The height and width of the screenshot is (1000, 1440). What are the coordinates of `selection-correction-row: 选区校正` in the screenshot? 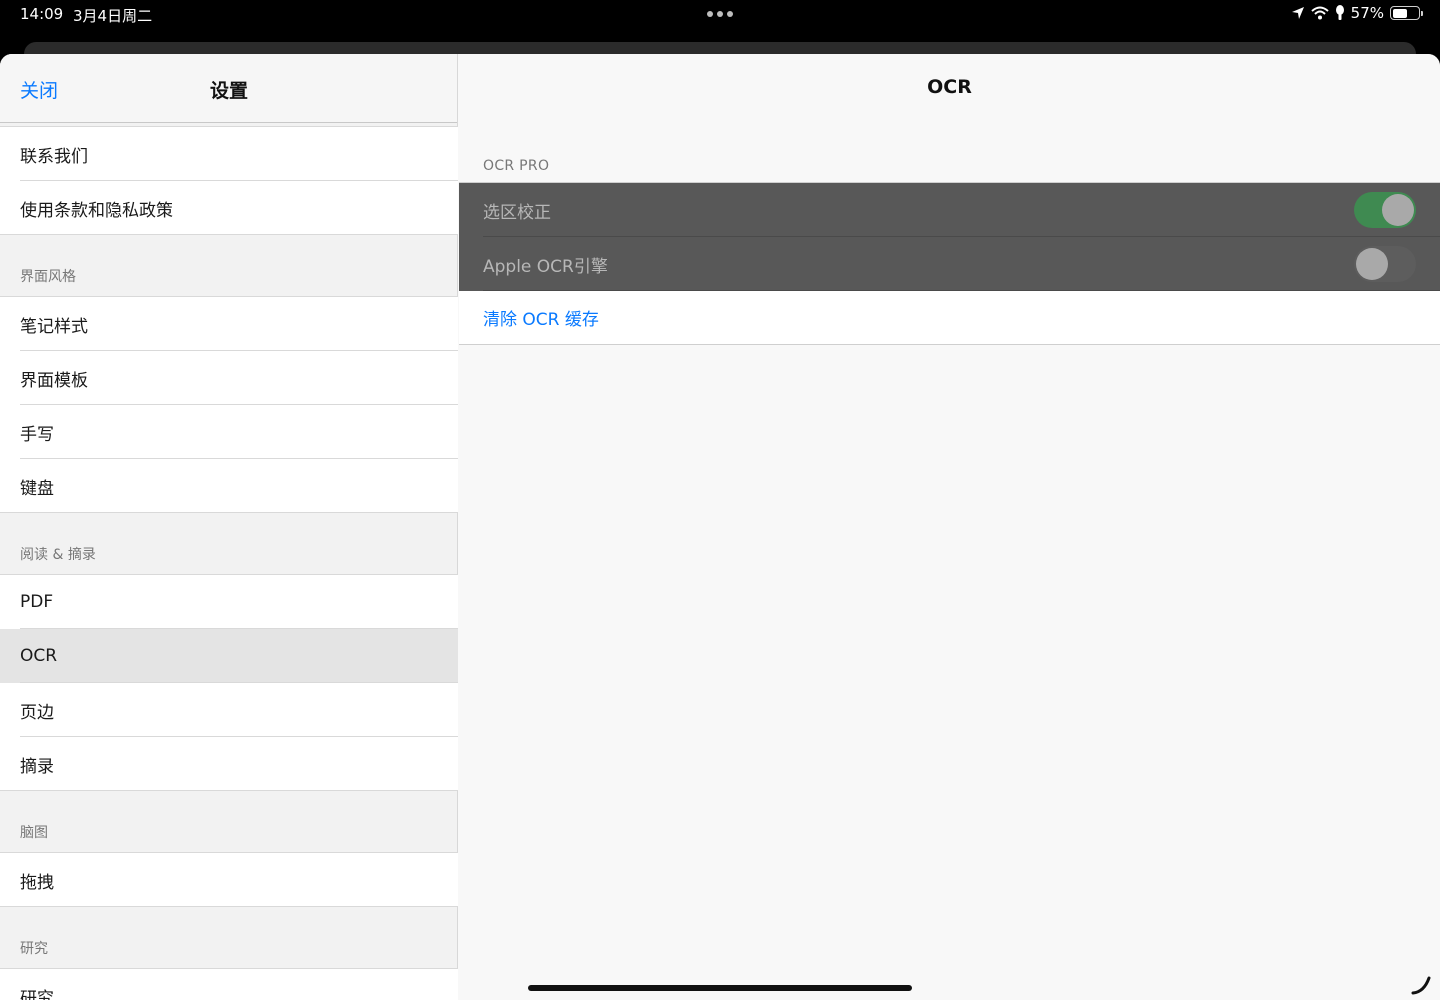 It's located at (949, 210).